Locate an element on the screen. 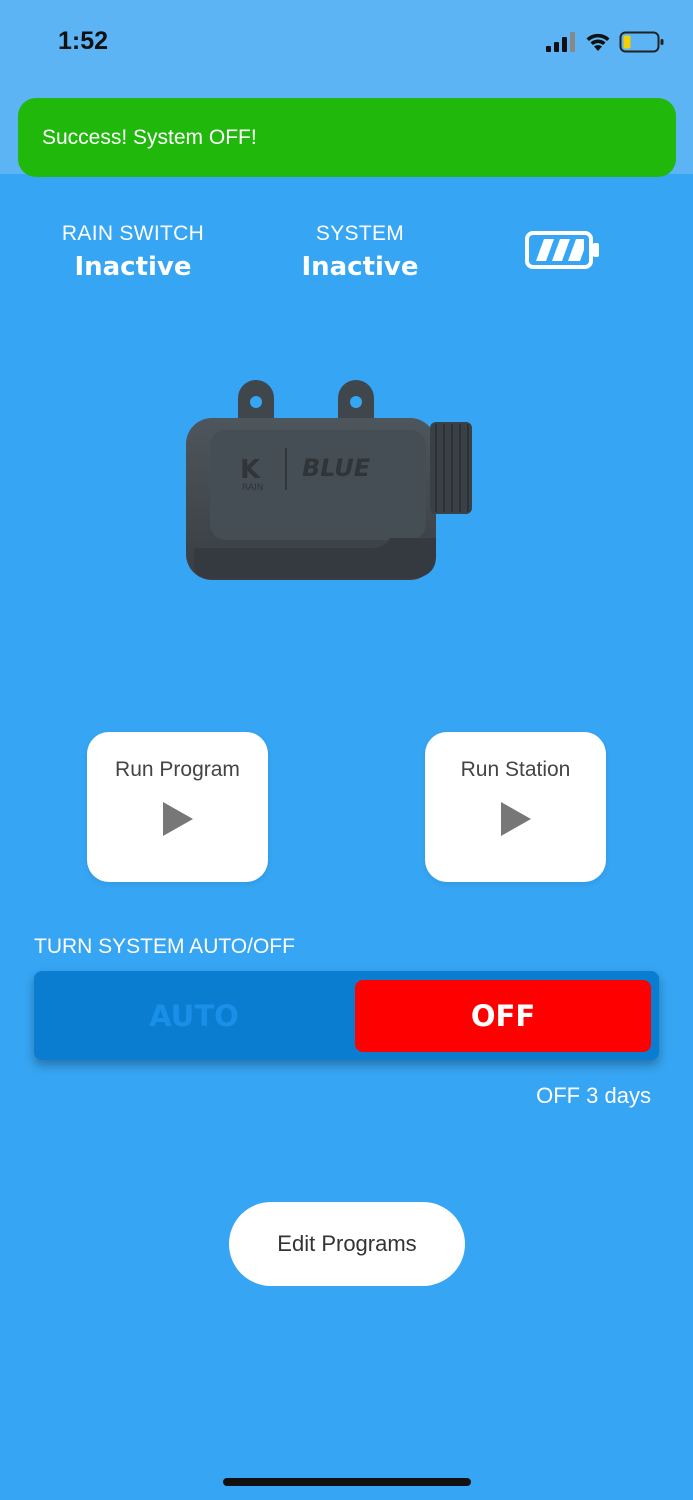 Image resolution: width=693 pixels, height=1500 pixels. rain-switch-value: Inactive is located at coordinates (133, 267).